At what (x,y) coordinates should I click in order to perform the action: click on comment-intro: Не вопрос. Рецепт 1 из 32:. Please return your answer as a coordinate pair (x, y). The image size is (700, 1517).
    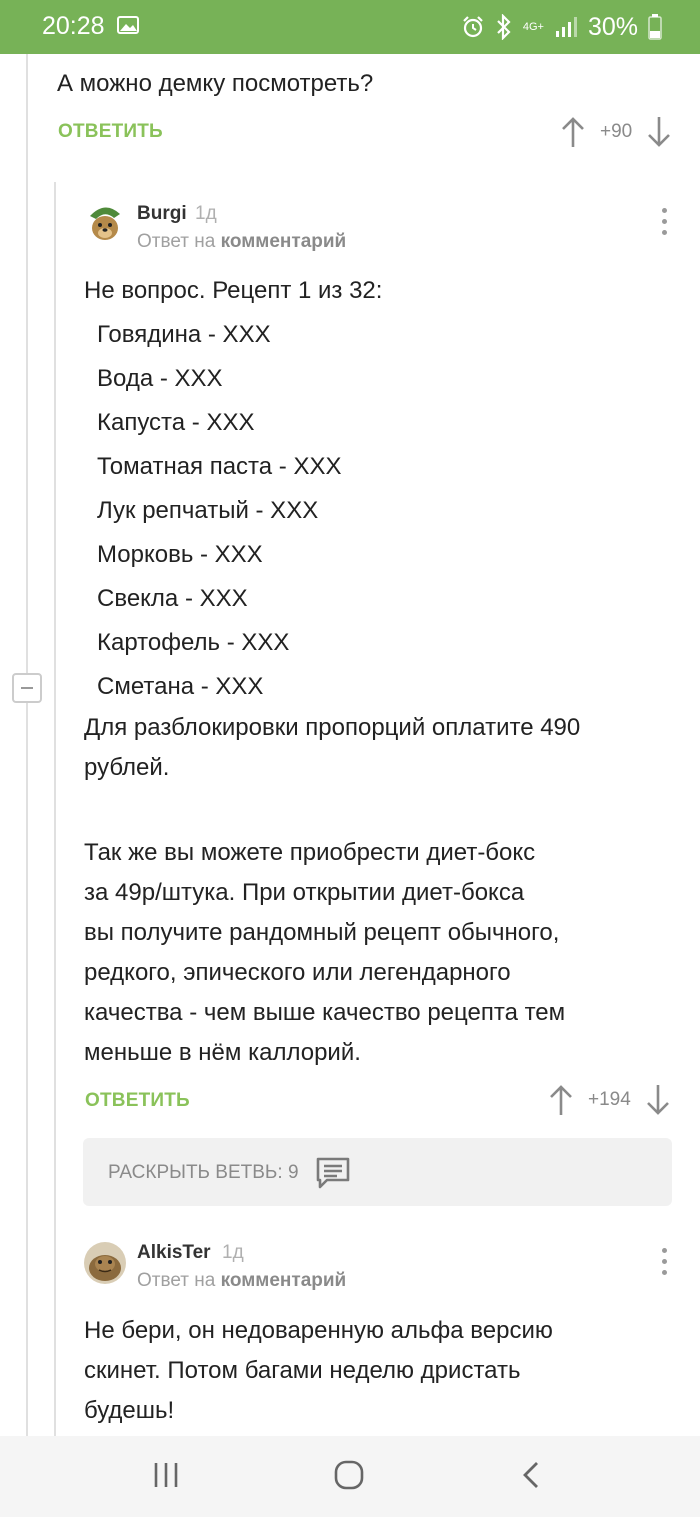
    Looking at the image, I should click on (233, 290).